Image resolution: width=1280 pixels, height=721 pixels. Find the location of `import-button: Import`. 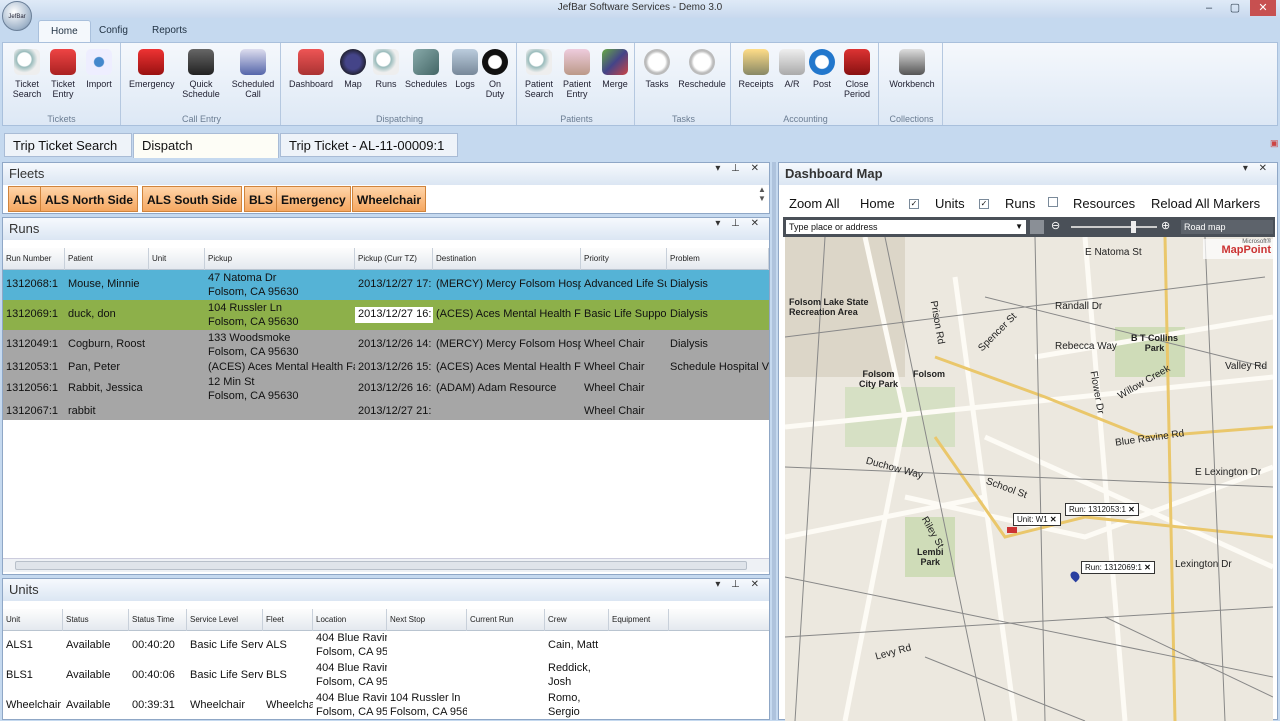

import-button: Import is located at coordinates (99, 69).